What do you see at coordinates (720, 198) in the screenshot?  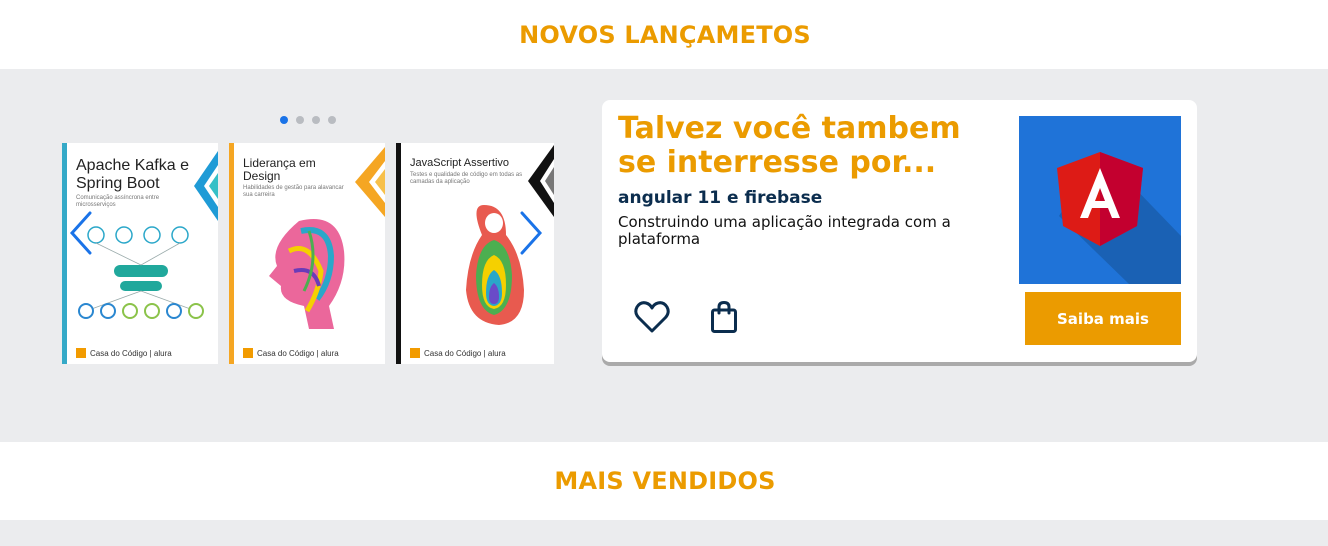 I see `card-product-title: angular 11 e firebase` at bounding box center [720, 198].